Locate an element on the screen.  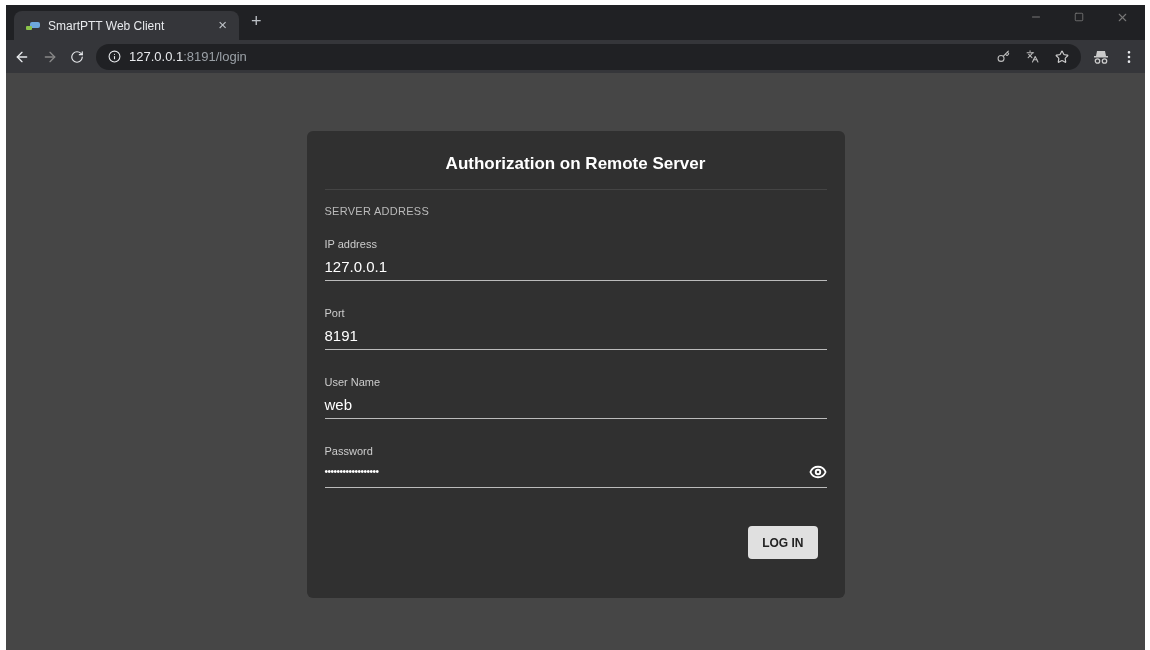
tab-title: SmartPTT Web Client is located at coordinates (107, 26).